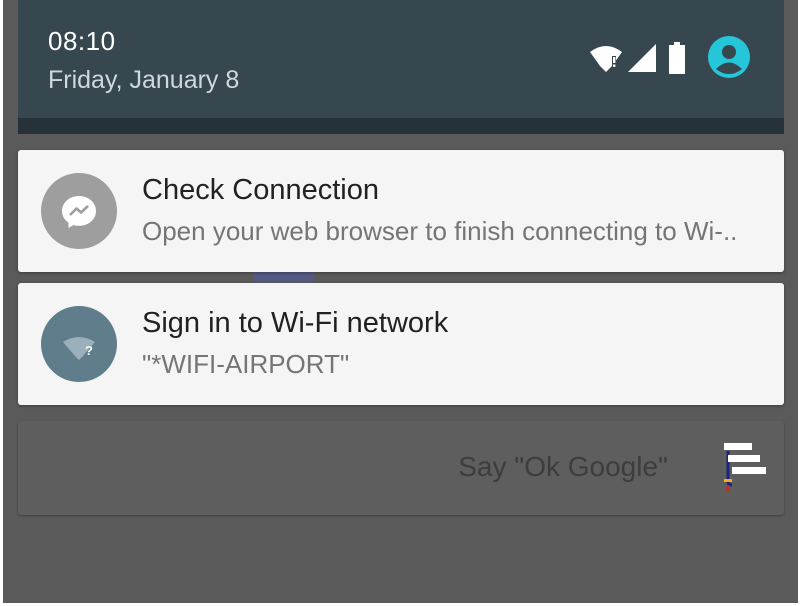 Image resolution: width=804 pixels, height=606 pixels. What do you see at coordinates (401, 126) in the screenshot?
I see `header-divider` at bounding box center [401, 126].